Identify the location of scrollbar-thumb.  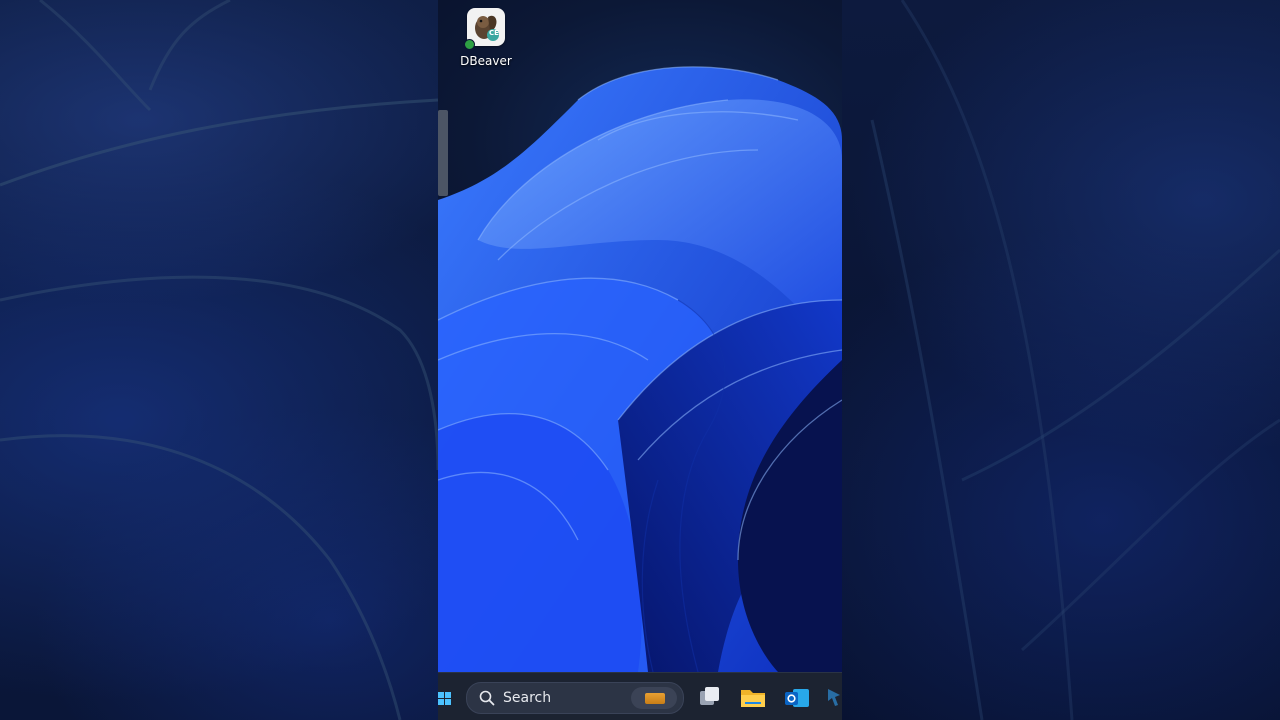
(443, 153).